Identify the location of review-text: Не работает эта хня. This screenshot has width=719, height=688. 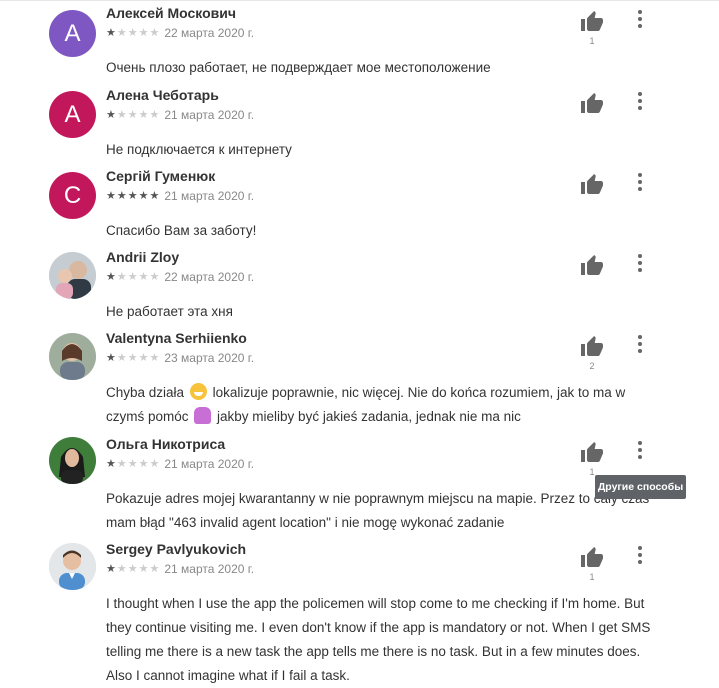
(386, 312).